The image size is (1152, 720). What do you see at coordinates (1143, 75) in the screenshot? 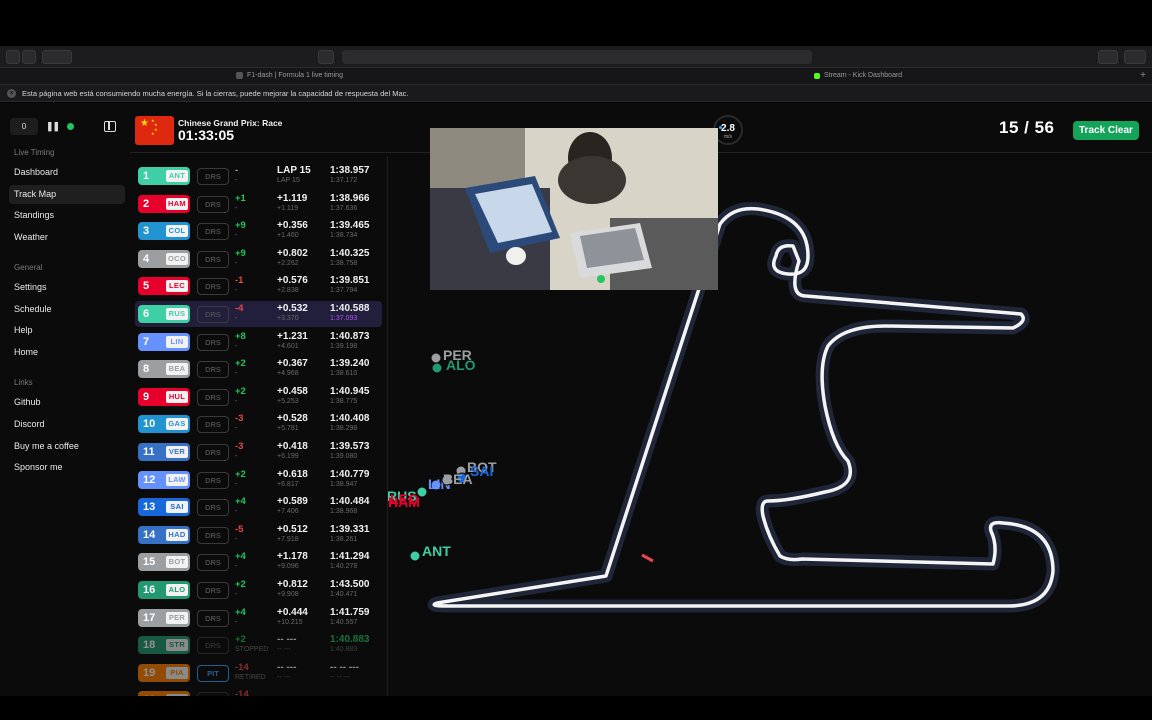
I see `new-tab-icon: +` at bounding box center [1143, 75].